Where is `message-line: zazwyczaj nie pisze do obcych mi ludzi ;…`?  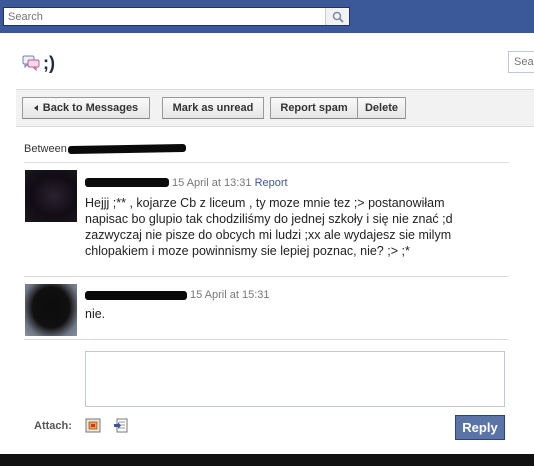
message-line: zazwyczaj nie pisze do obcych mi ludzi ;… is located at coordinates (268, 235).